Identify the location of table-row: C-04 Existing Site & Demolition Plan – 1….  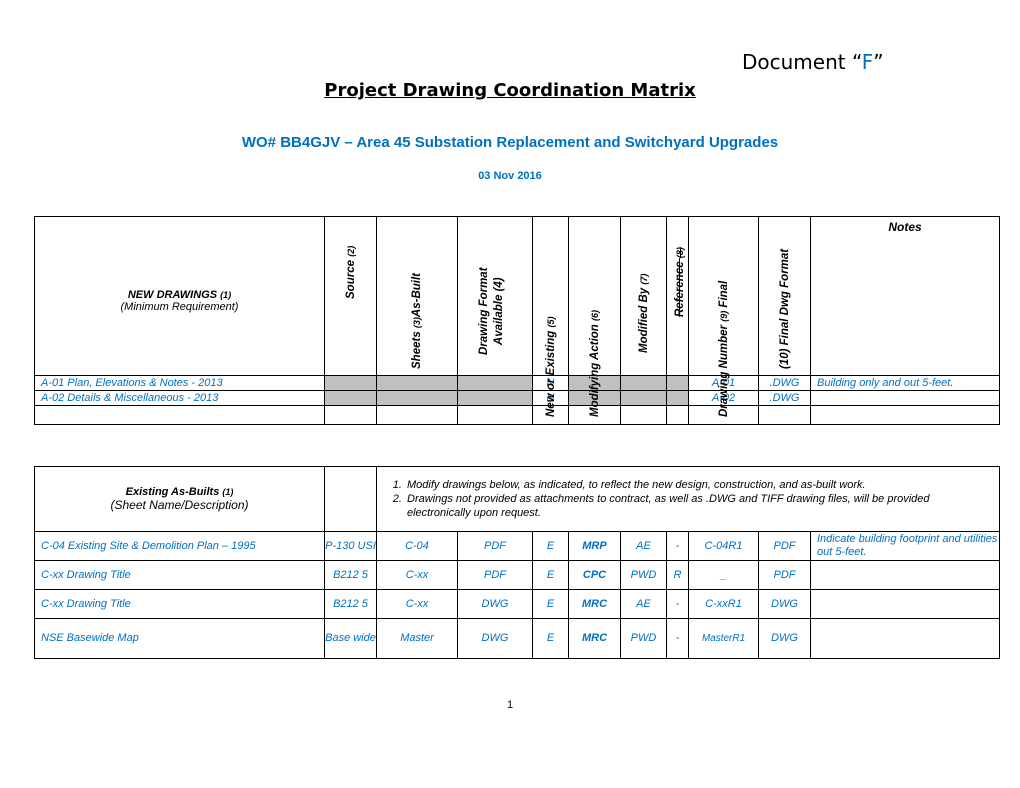
(517, 546).